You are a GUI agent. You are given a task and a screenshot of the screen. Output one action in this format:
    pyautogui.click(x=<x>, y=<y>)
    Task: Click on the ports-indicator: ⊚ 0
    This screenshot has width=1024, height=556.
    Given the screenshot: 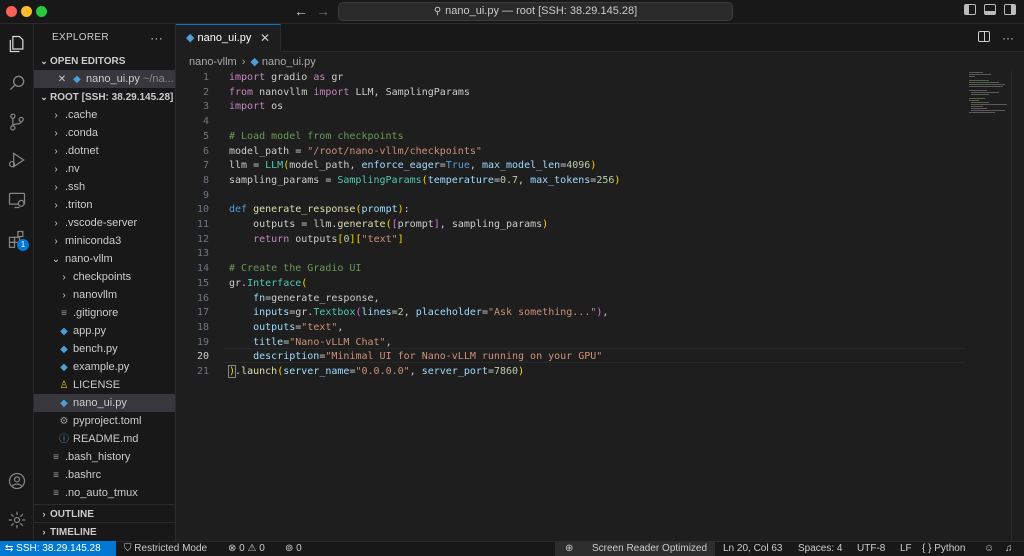 What is the action you would take?
    pyautogui.click(x=293, y=549)
    